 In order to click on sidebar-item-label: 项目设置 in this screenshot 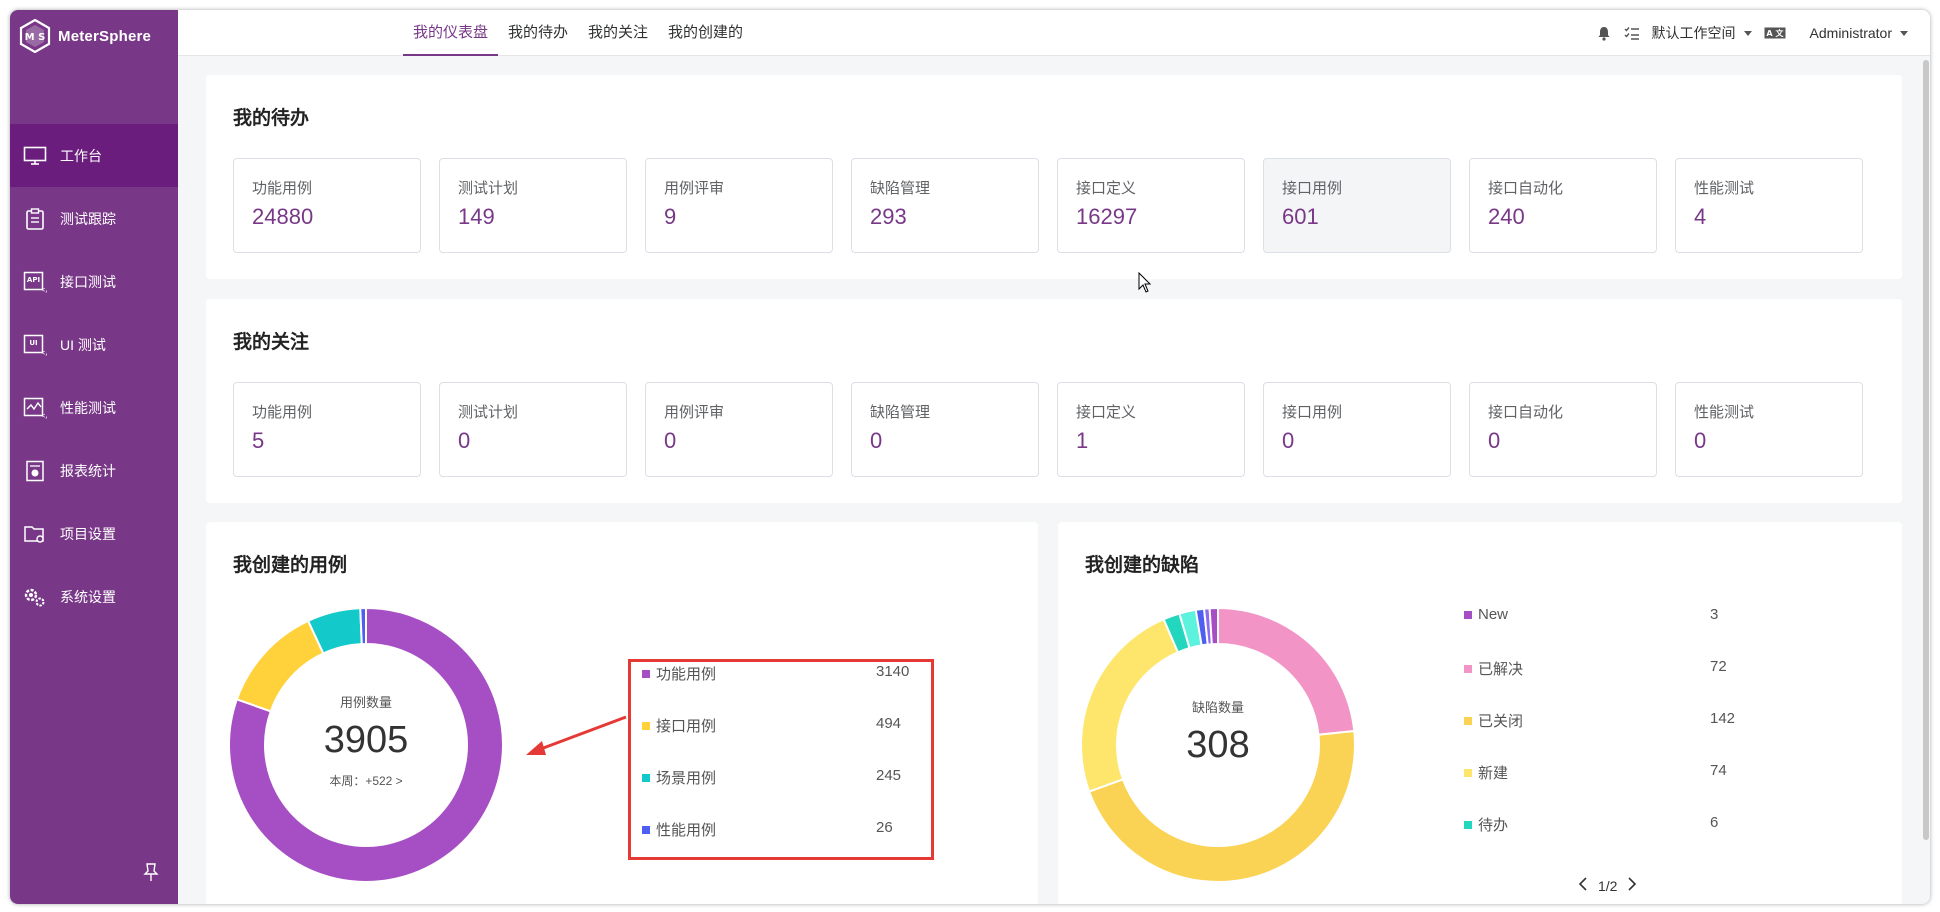, I will do `click(88, 533)`.